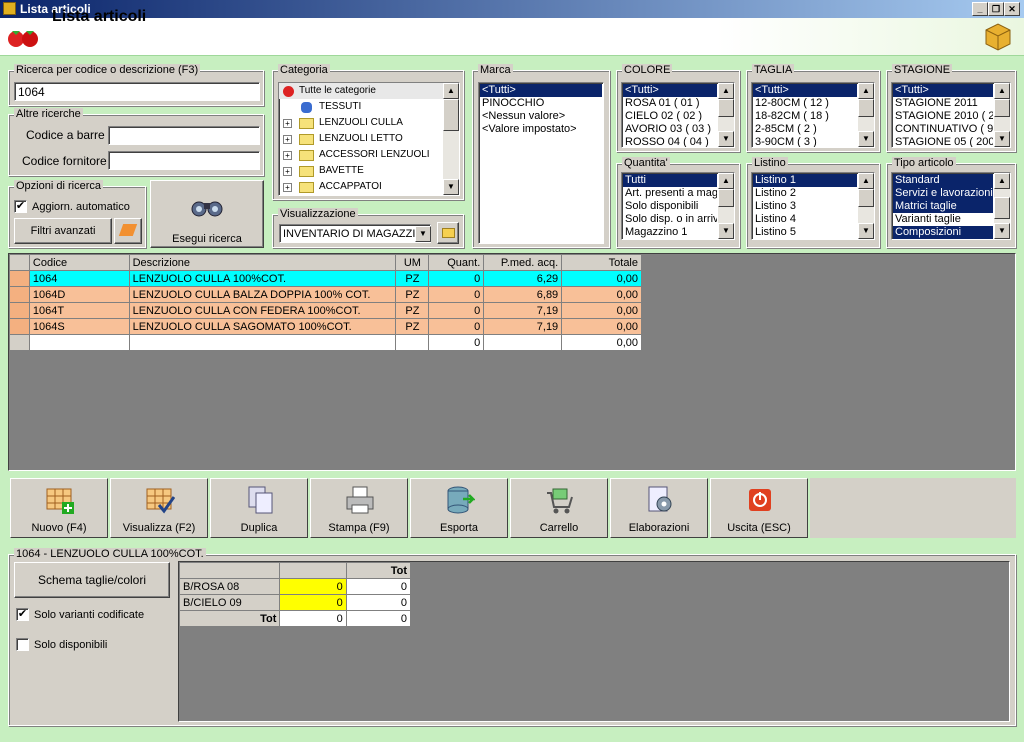 The height and width of the screenshot is (742, 1024). I want to click on cell: 1064T, so click(79, 310).